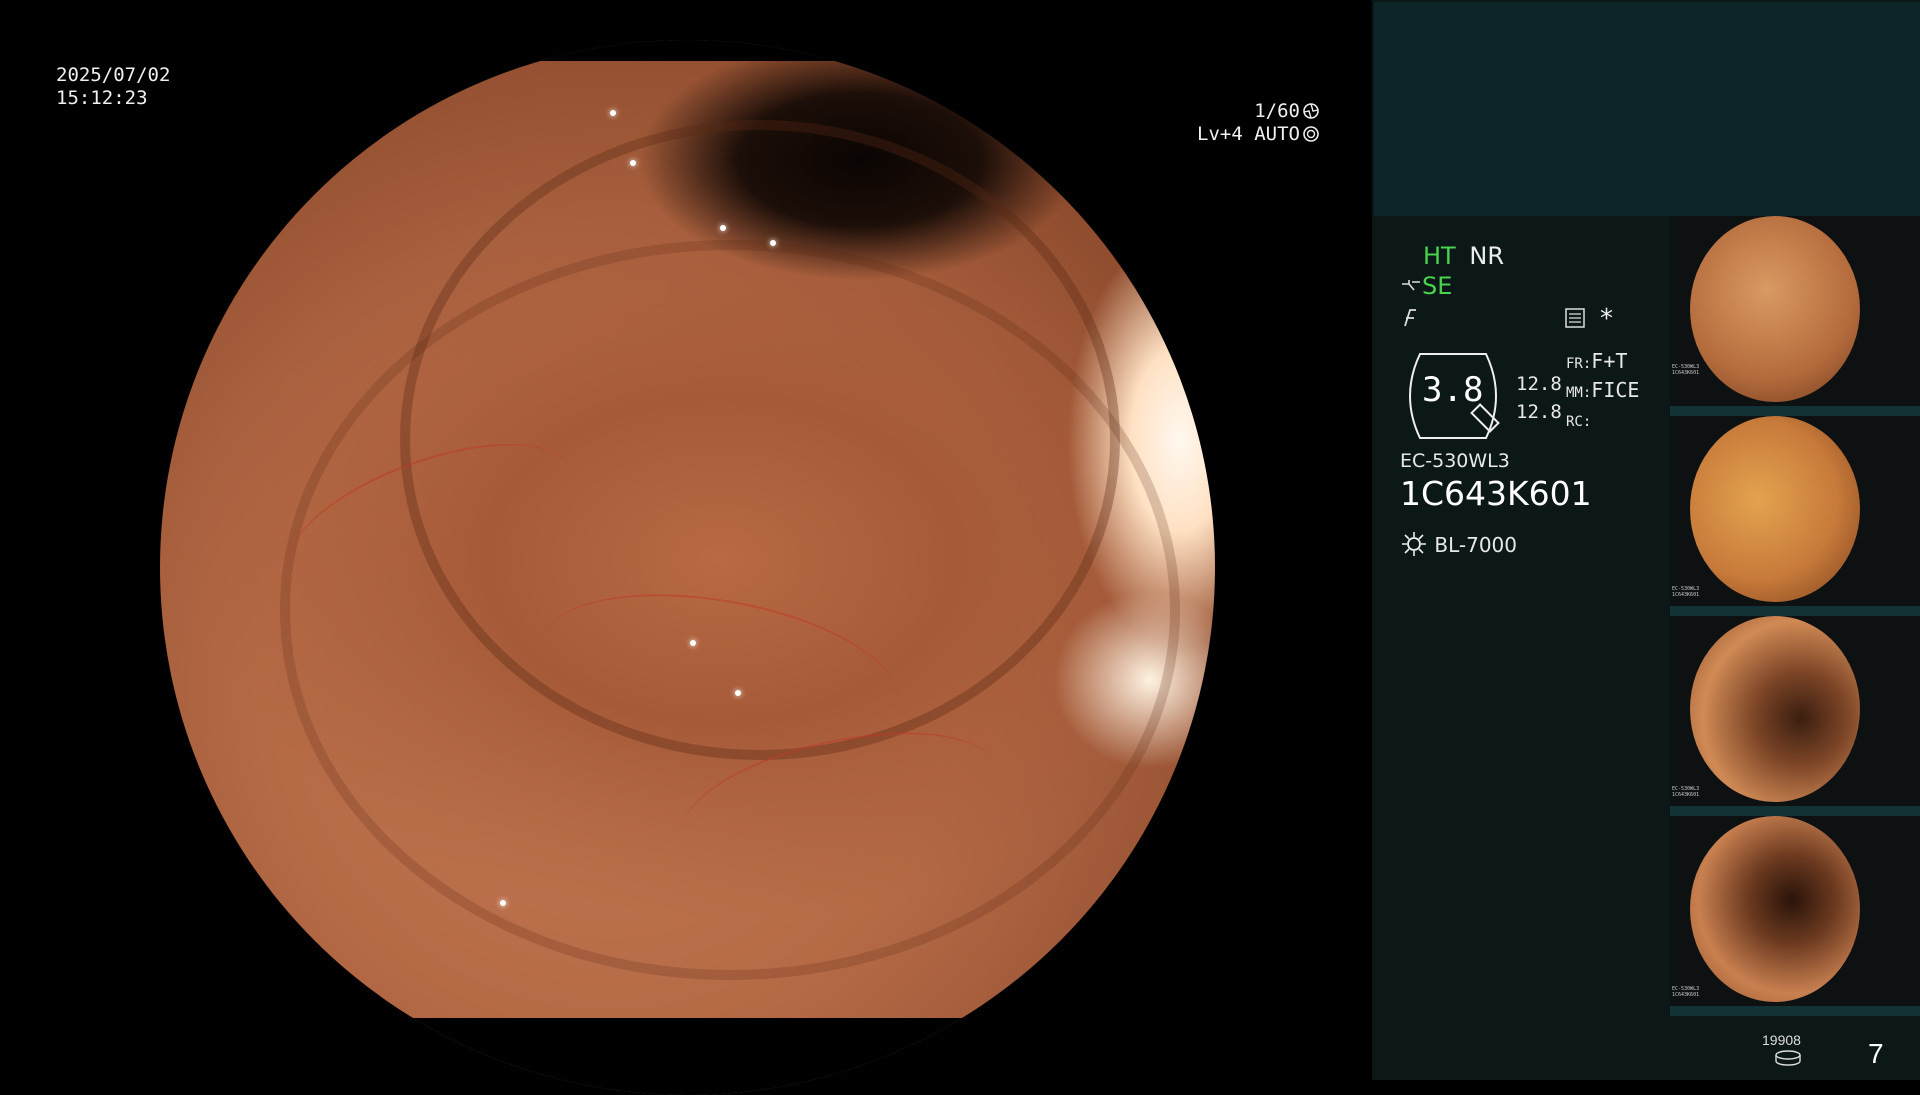 The image size is (1920, 1095). I want to click on light-source: BL-7000, so click(1458, 544).